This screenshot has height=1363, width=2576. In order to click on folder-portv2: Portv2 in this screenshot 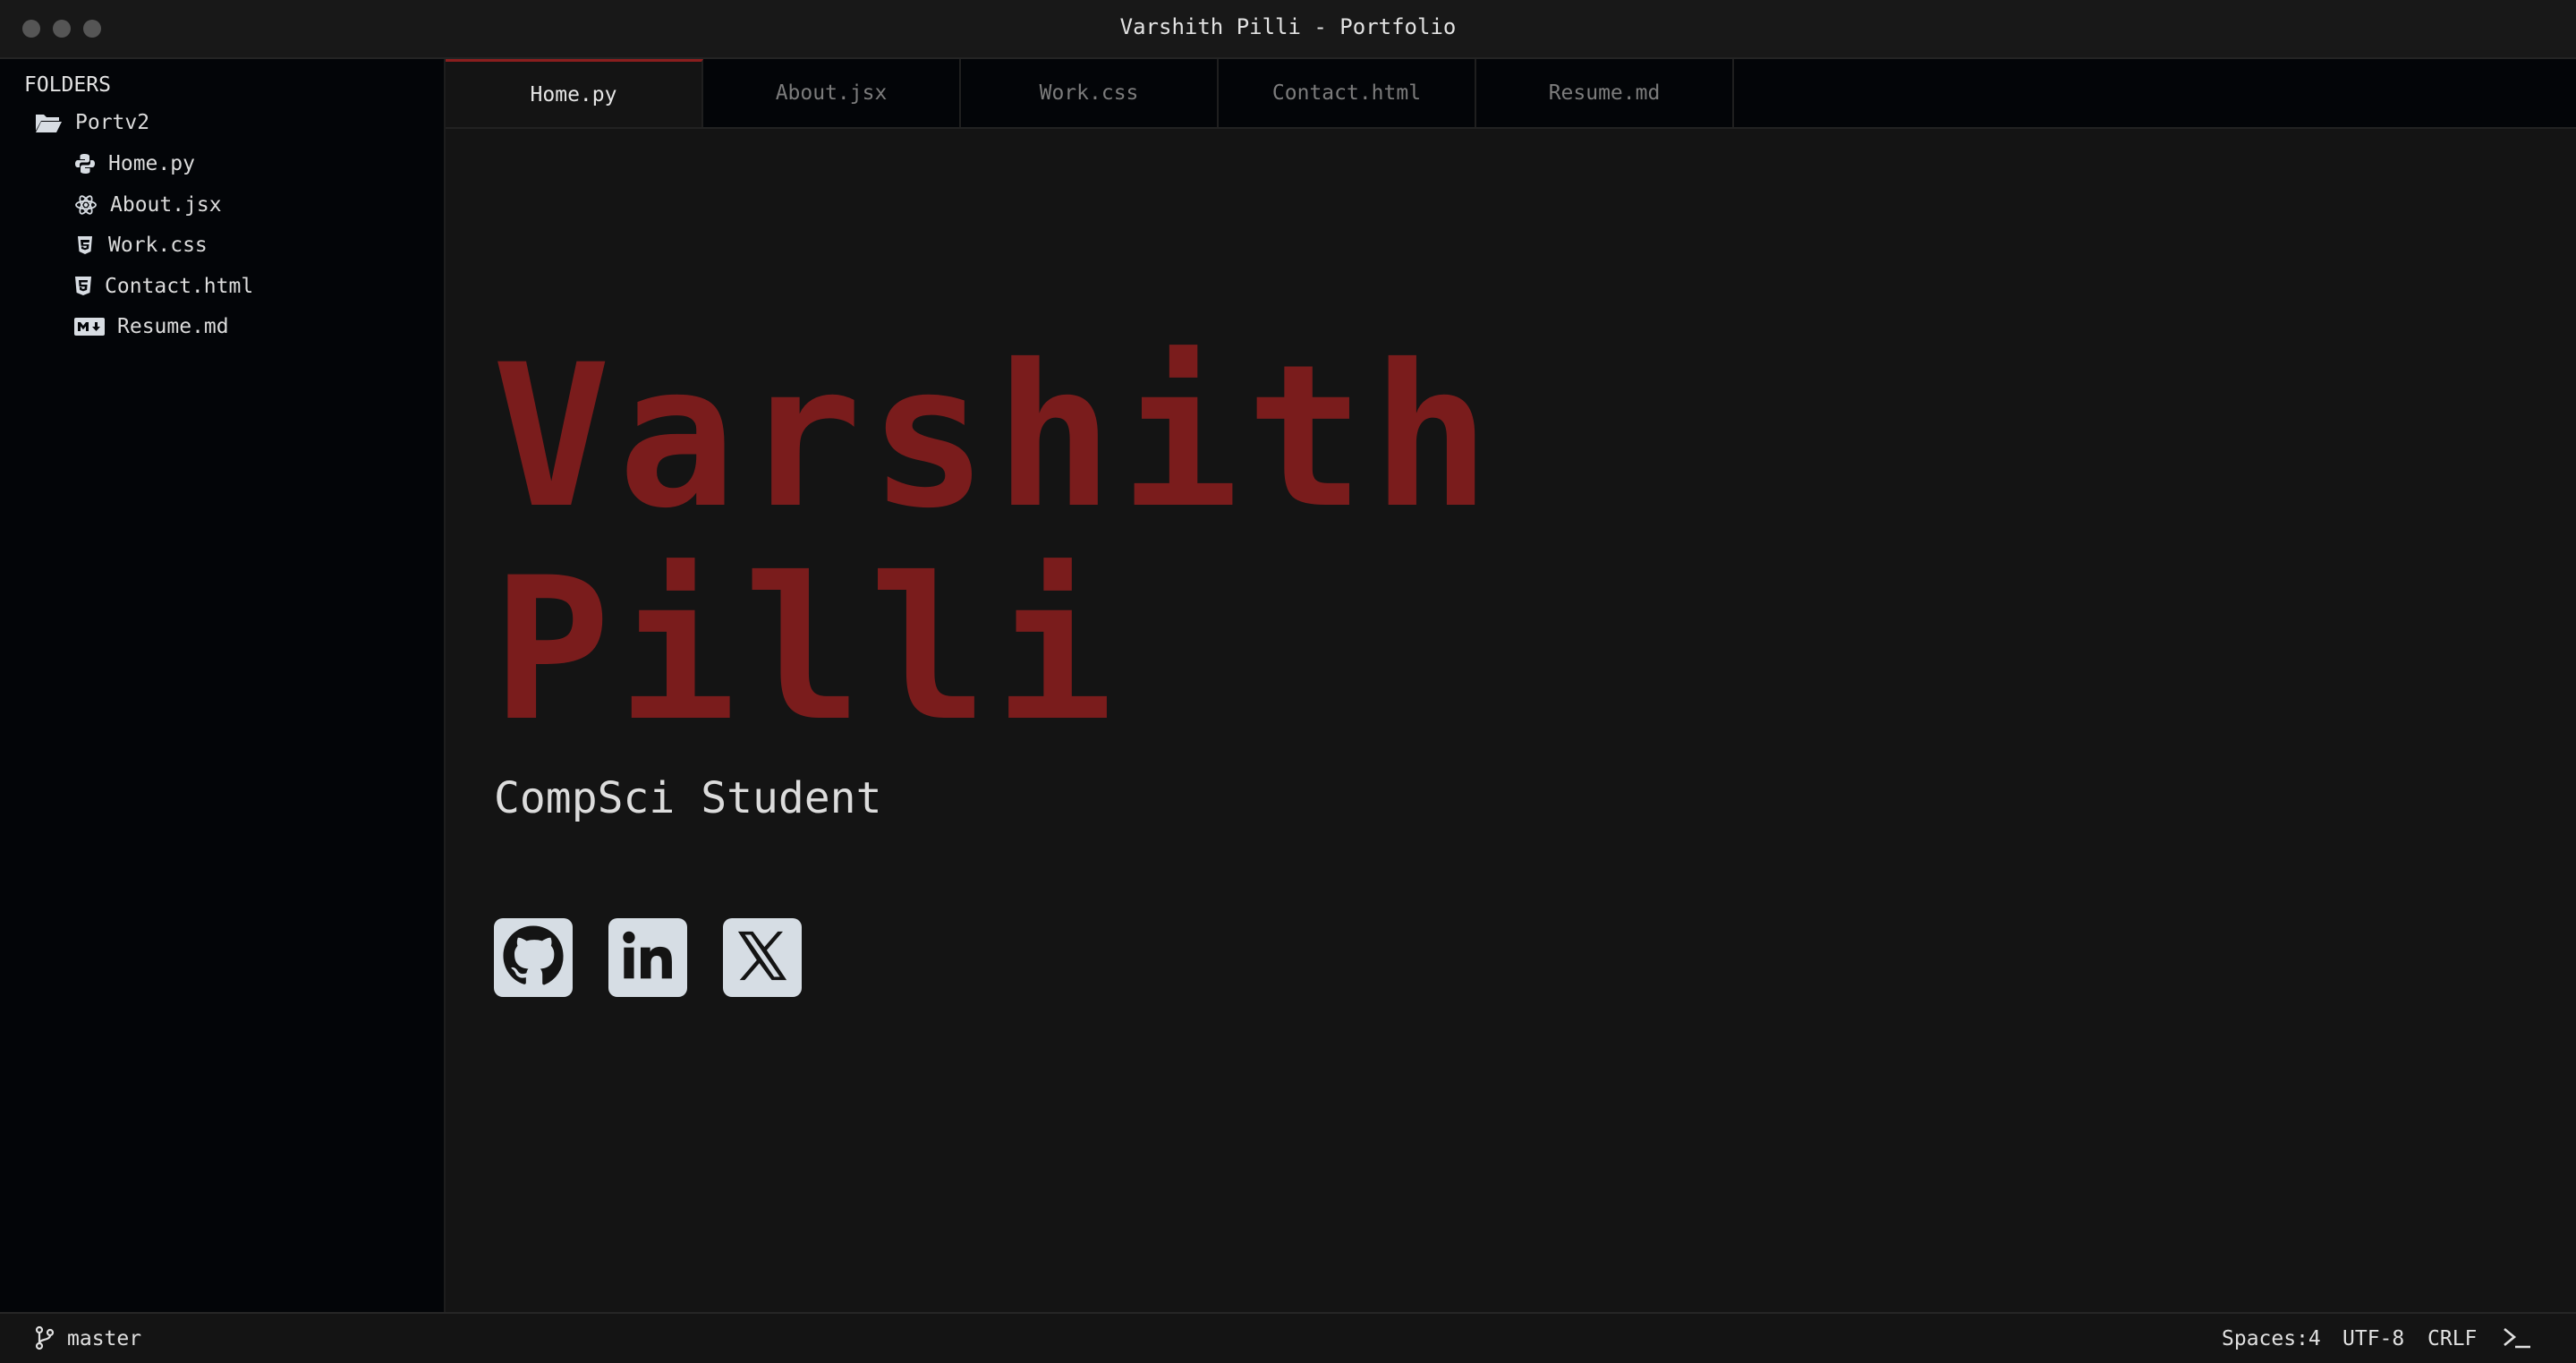, I will do `click(91, 122)`.